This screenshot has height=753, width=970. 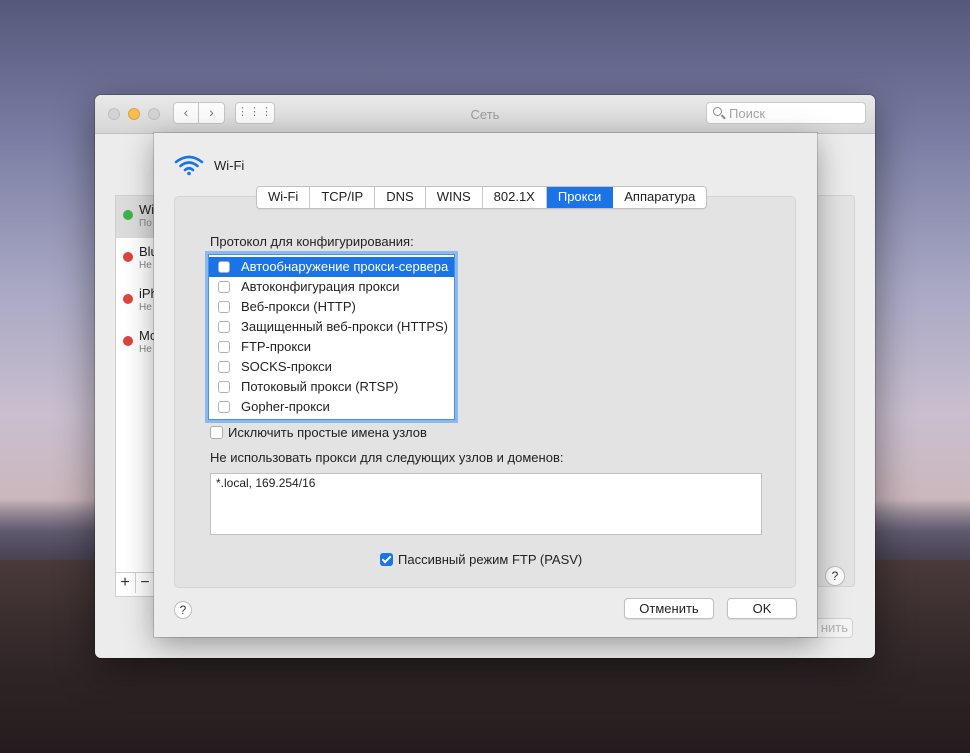 What do you see at coordinates (580, 197) in the screenshot?
I see `tab-proxies: Прокси` at bounding box center [580, 197].